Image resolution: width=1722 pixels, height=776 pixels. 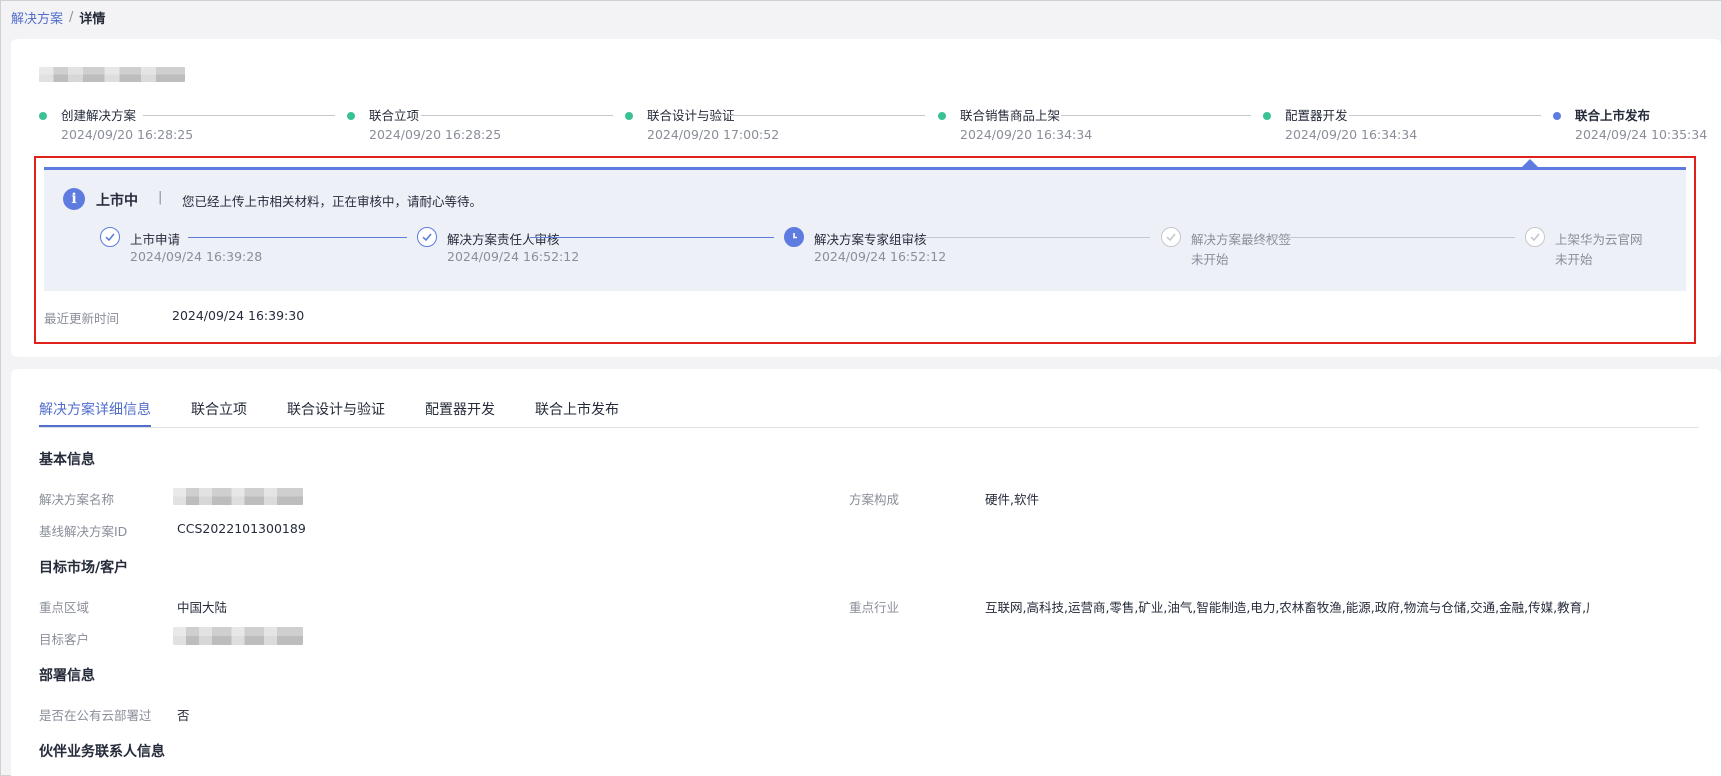 I want to click on tabs-divider, so click(x=869, y=427).